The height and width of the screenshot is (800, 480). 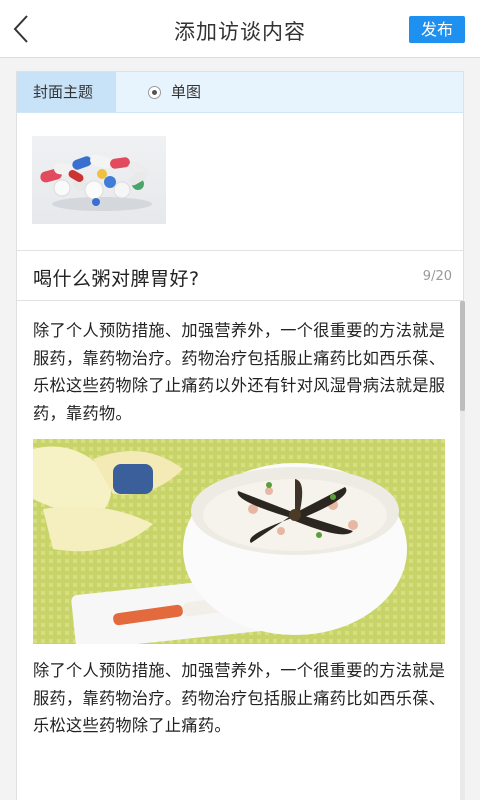 What do you see at coordinates (116, 277) in the screenshot?
I see `article-title-input: 喝什么粥对脾胃好?` at bounding box center [116, 277].